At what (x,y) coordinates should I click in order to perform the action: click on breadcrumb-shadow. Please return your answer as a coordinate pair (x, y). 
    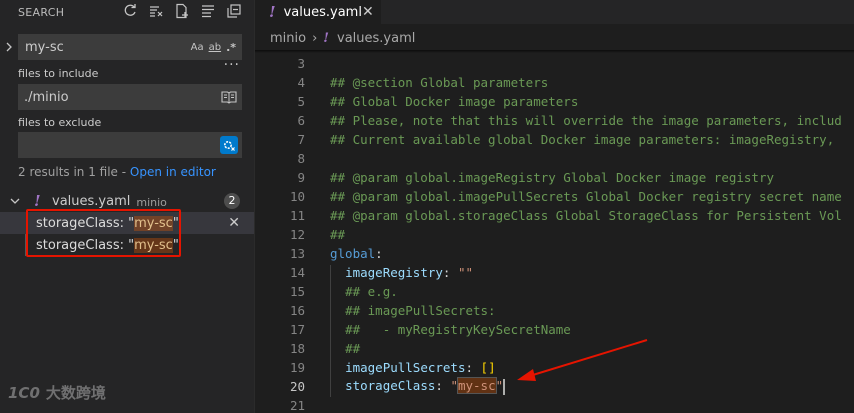
    Looking at the image, I should click on (554, 51).